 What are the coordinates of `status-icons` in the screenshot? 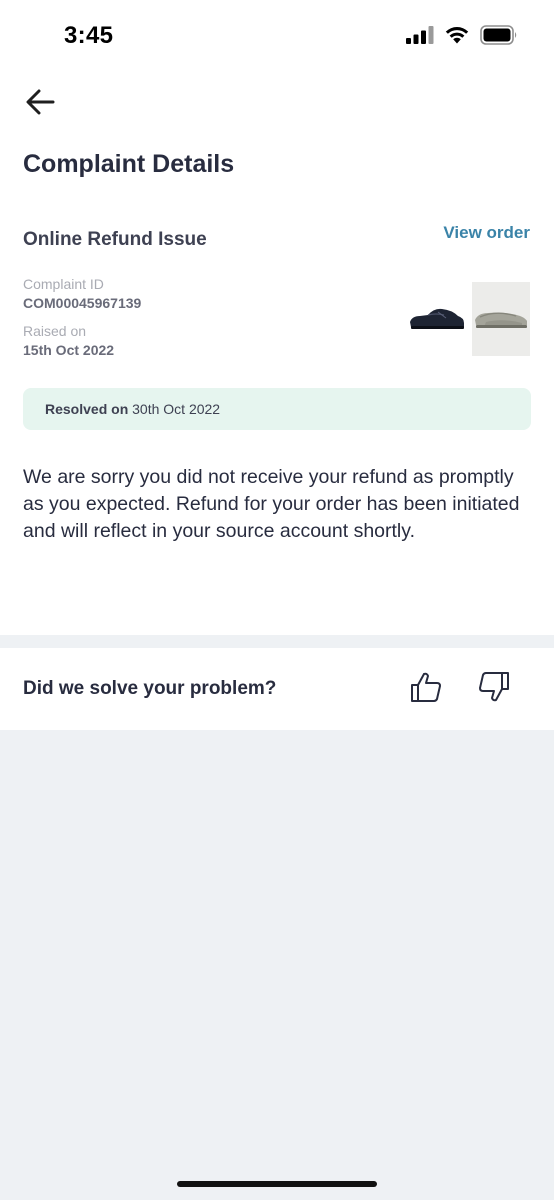 It's located at (462, 37).